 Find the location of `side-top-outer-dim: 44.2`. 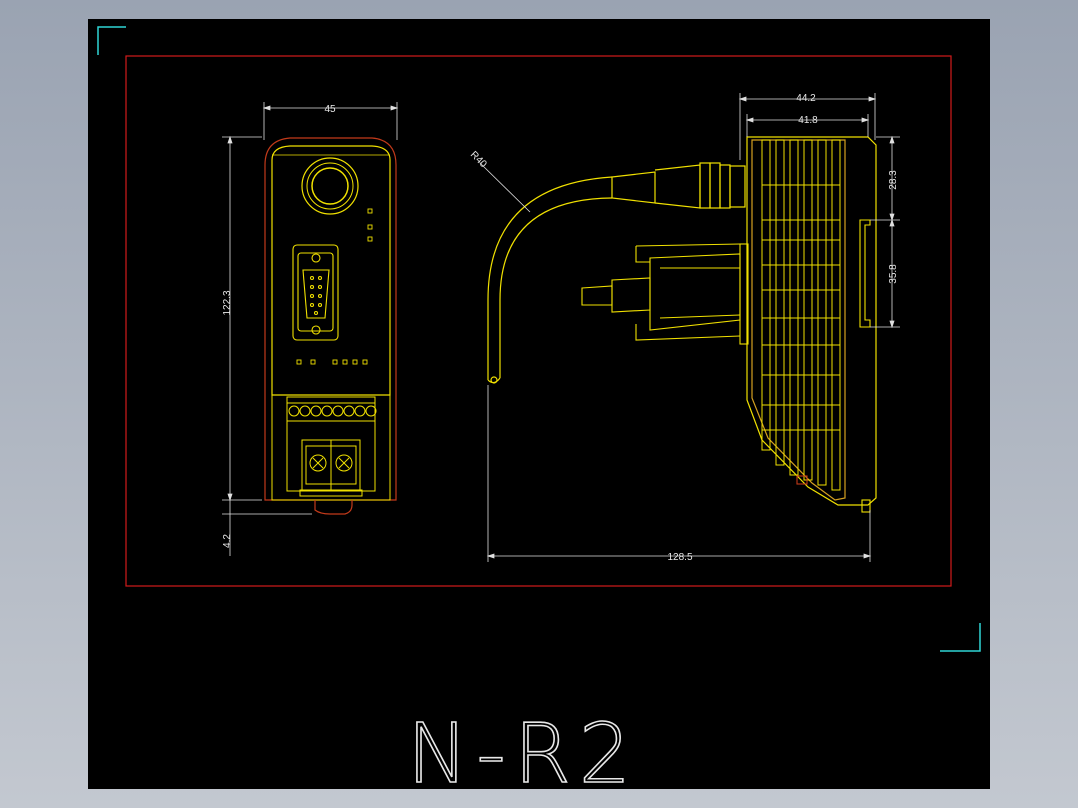

side-top-outer-dim: 44.2 is located at coordinates (806, 98).